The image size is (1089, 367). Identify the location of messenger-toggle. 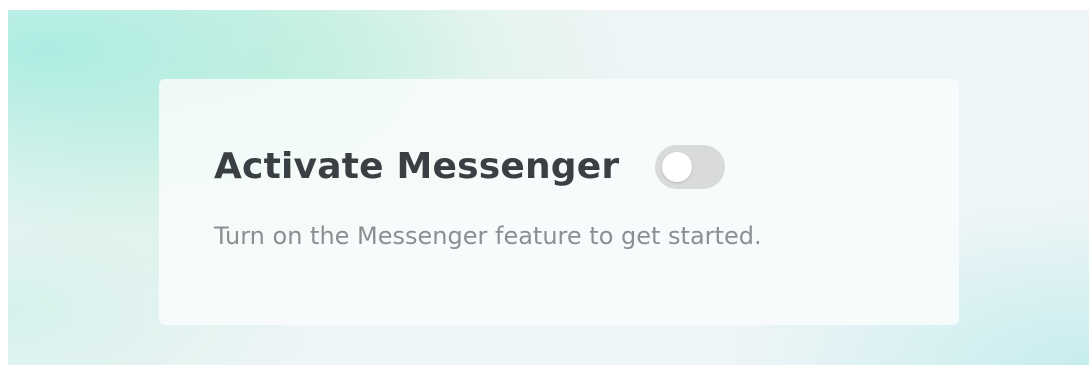
(690, 167).